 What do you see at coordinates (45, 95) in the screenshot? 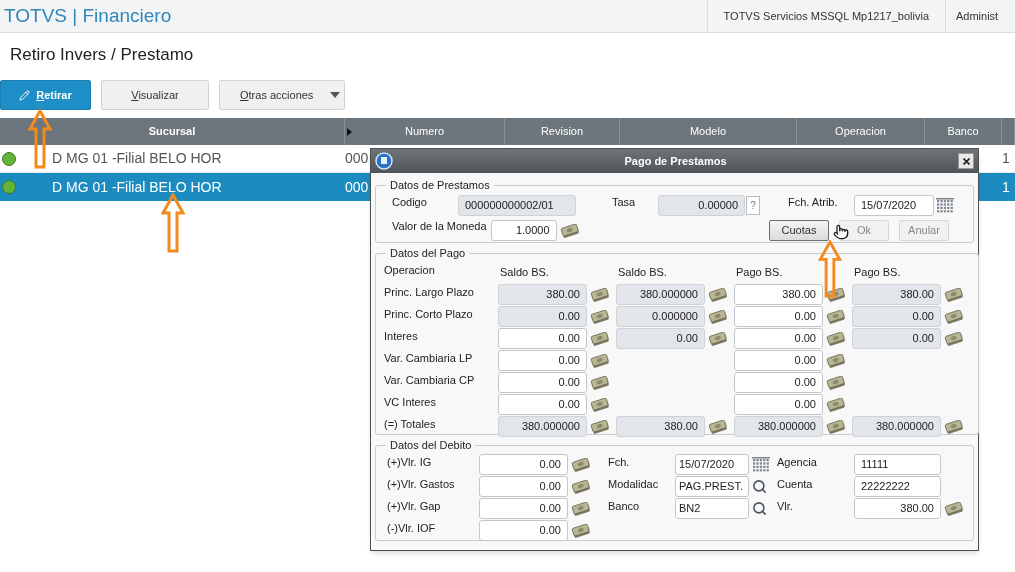
I see `toolbar-button: Retirar` at bounding box center [45, 95].